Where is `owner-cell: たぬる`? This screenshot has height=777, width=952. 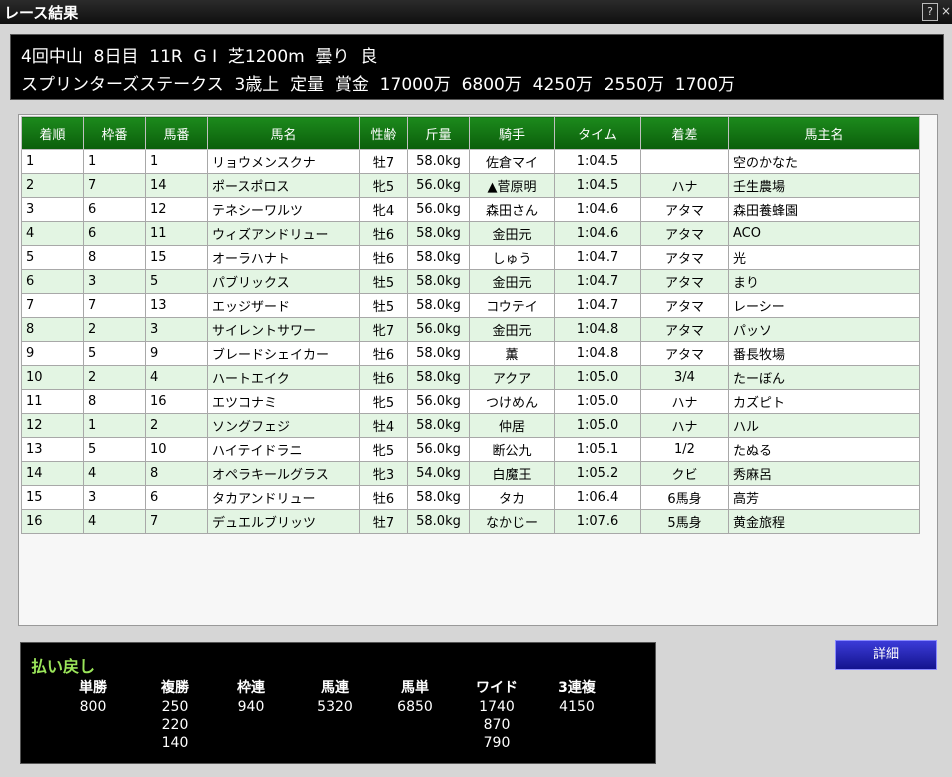
owner-cell: たぬる is located at coordinates (824, 449).